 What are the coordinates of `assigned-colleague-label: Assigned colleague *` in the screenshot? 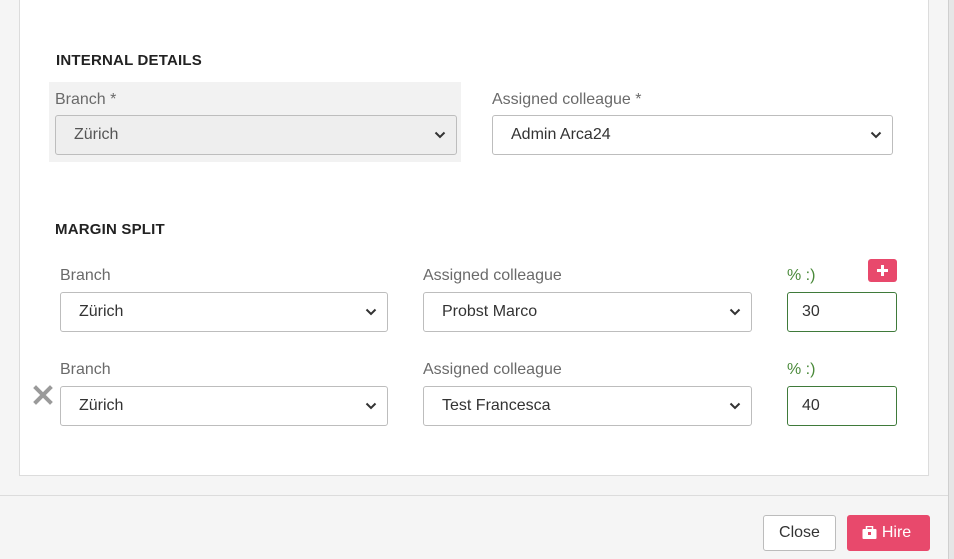 It's located at (567, 99).